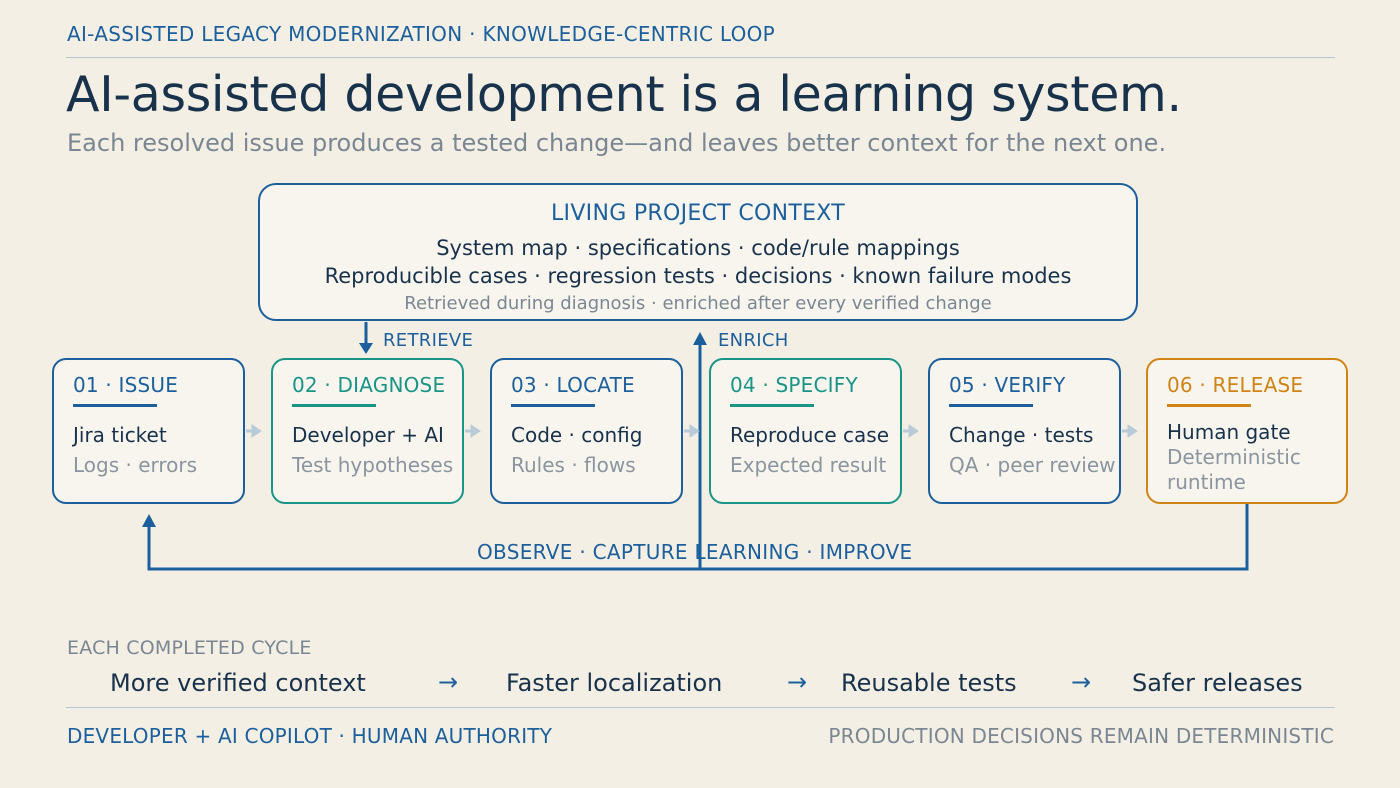  I want to click on feedback-loop-label: OBSERVE · CAPTURE LEARNING · IMPROVE, so click(695, 552).